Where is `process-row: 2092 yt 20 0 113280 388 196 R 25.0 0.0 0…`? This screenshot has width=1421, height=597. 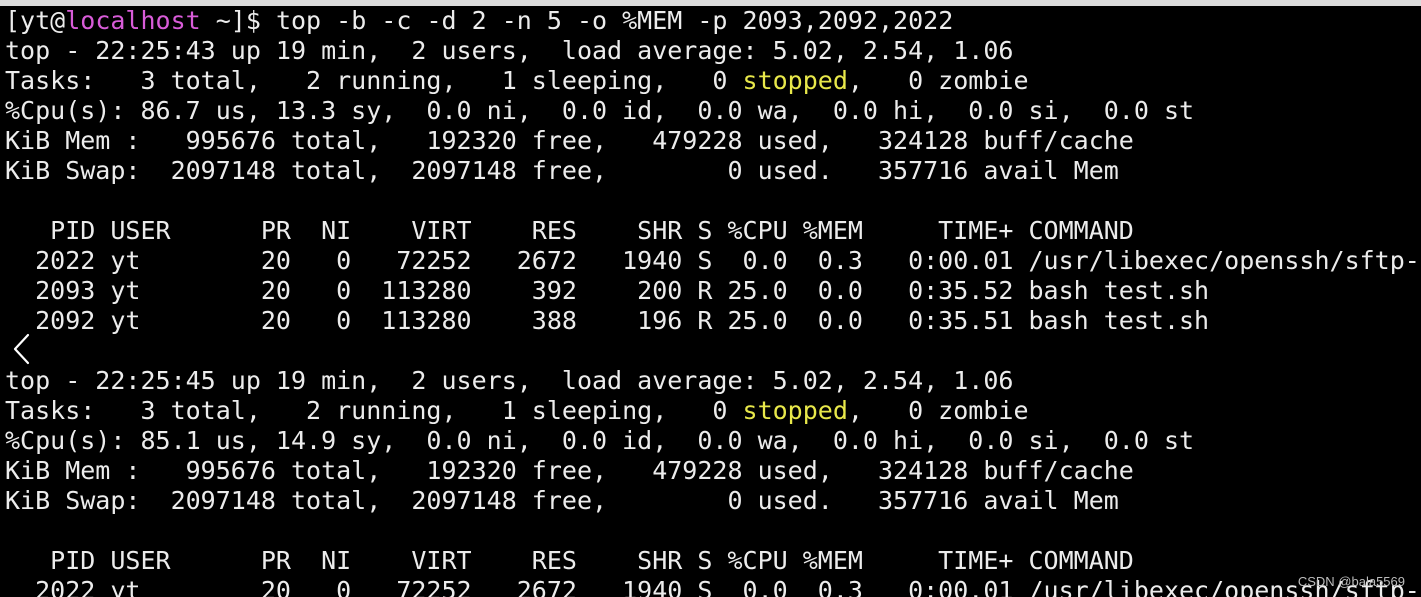
process-row: 2092 yt 20 0 113280 388 196 R 25.0 0.0 0… is located at coordinates (607, 320).